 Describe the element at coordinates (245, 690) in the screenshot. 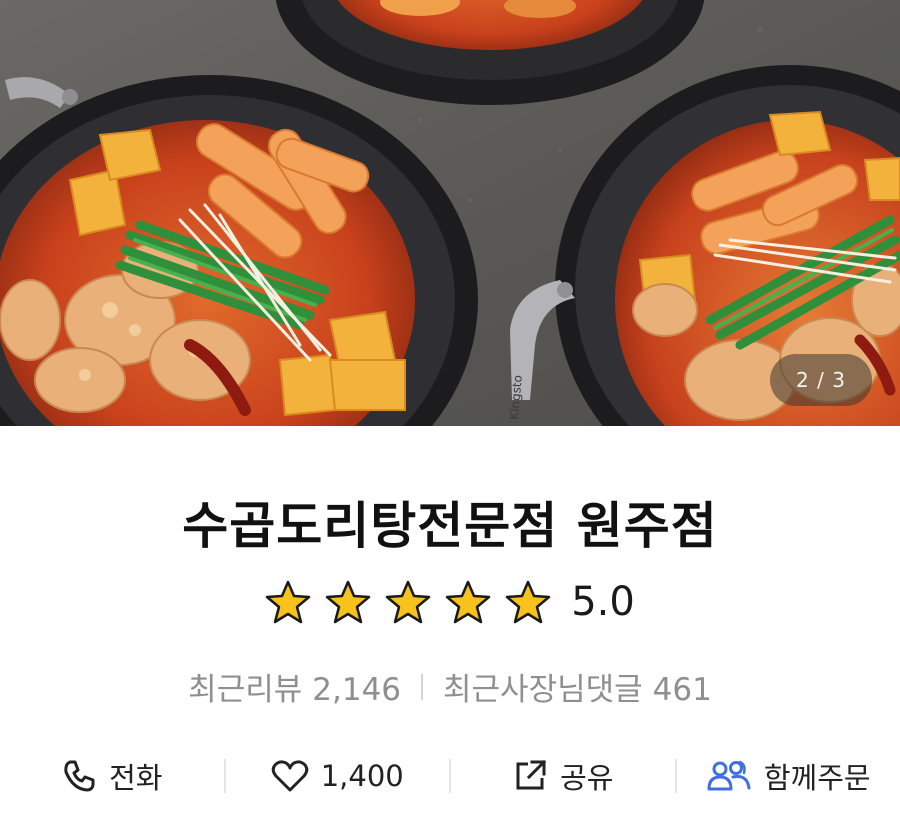

I see `recent-reviews-label: 최근리뷰` at that location.